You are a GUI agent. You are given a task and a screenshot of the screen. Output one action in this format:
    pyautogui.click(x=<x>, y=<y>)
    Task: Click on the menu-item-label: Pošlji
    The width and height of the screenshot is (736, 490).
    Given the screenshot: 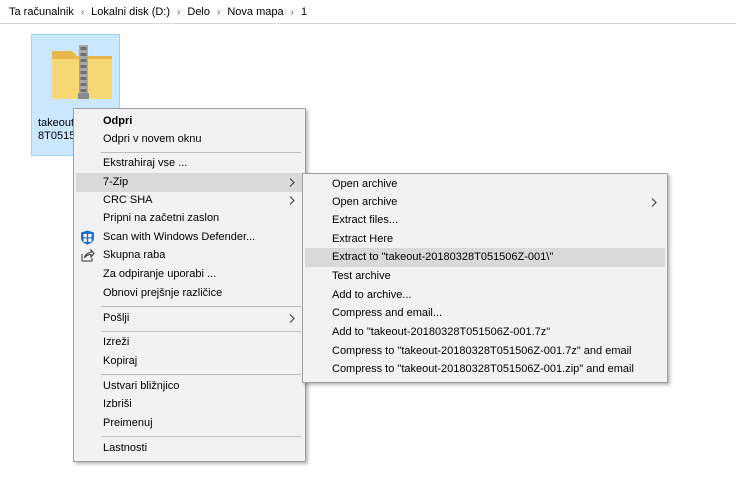 What is the action you would take?
    pyautogui.click(x=116, y=318)
    